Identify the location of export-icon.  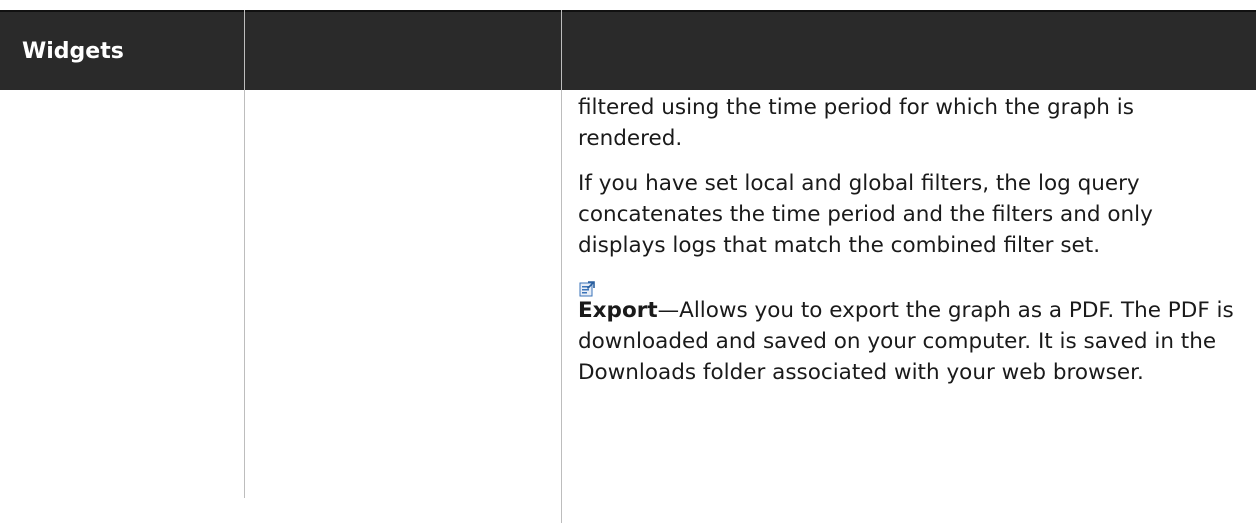
(587, 286).